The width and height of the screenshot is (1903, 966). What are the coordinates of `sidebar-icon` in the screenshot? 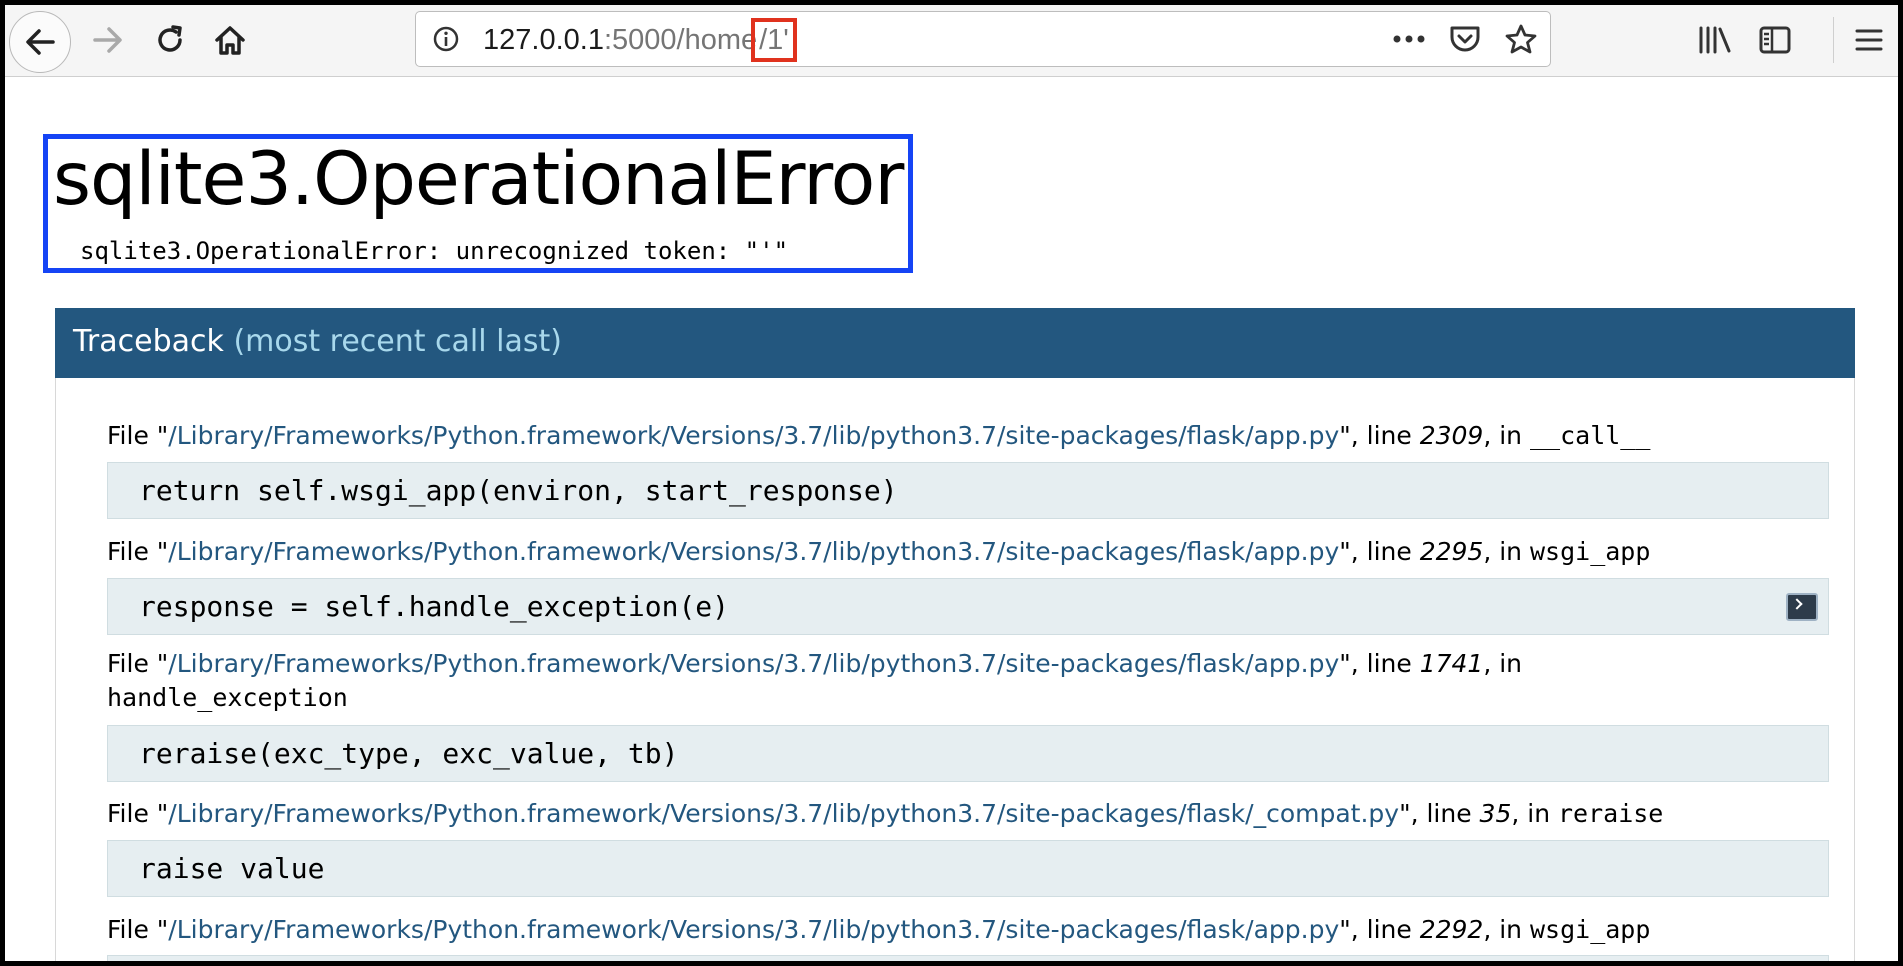 It's located at (1775, 40).